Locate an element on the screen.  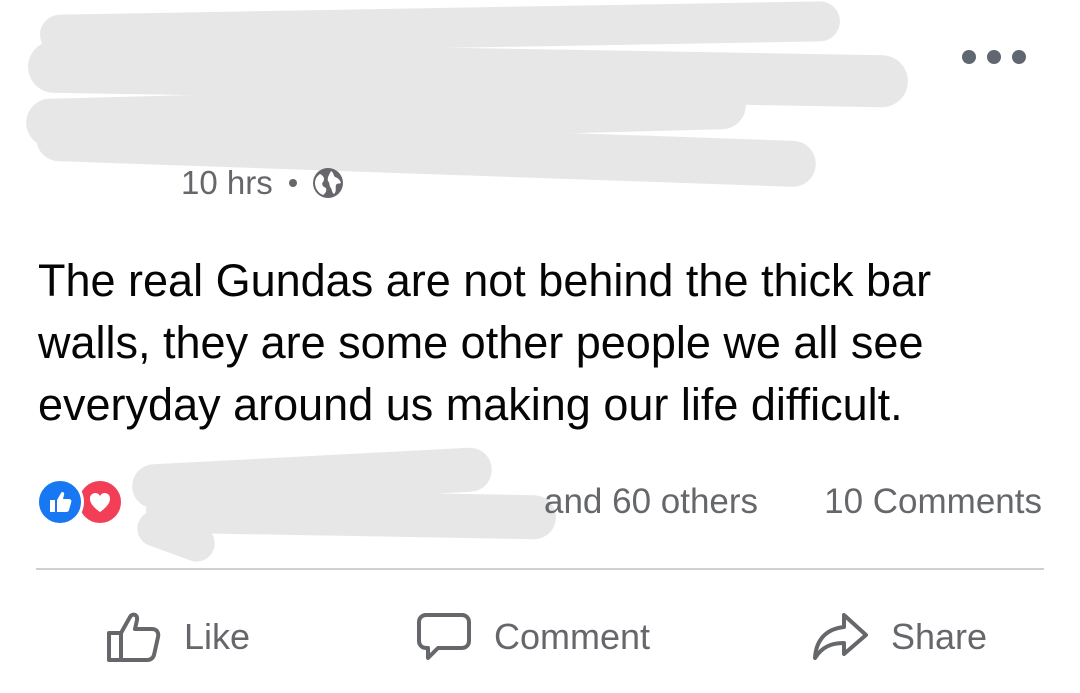
reaction-icons is located at coordinates (80, 502).